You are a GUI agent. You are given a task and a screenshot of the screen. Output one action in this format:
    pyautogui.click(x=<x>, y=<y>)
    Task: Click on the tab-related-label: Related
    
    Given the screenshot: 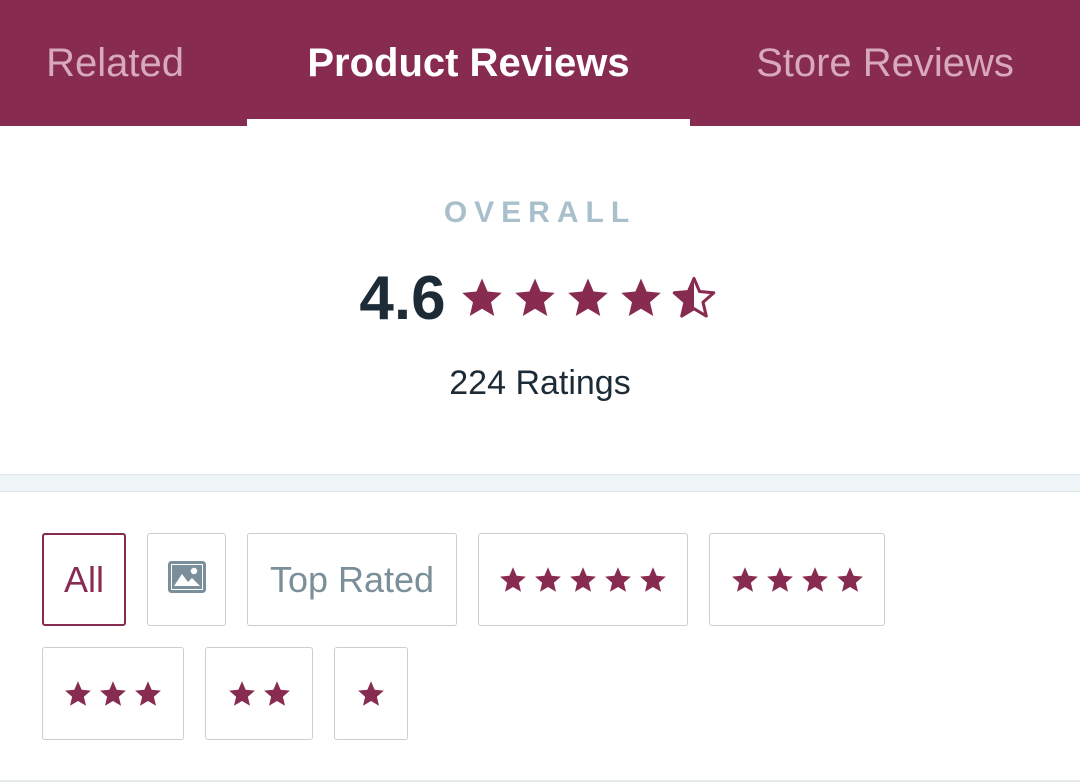 What is the action you would take?
    pyautogui.click(x=115, y=62)
    